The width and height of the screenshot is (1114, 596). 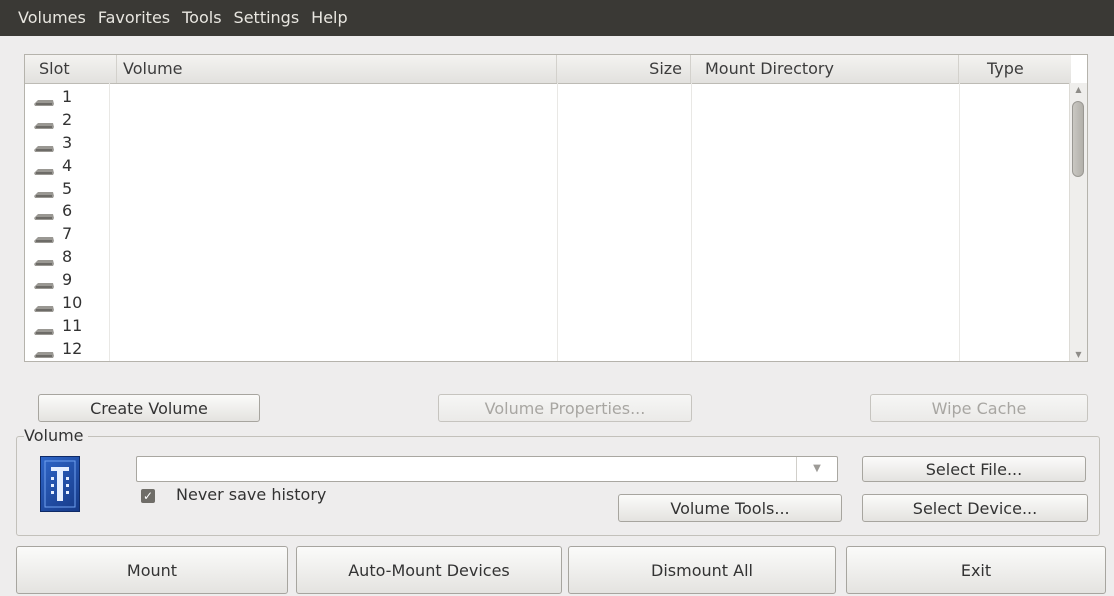 I want to click on slot-row: 2, so click(x=548, y=119).